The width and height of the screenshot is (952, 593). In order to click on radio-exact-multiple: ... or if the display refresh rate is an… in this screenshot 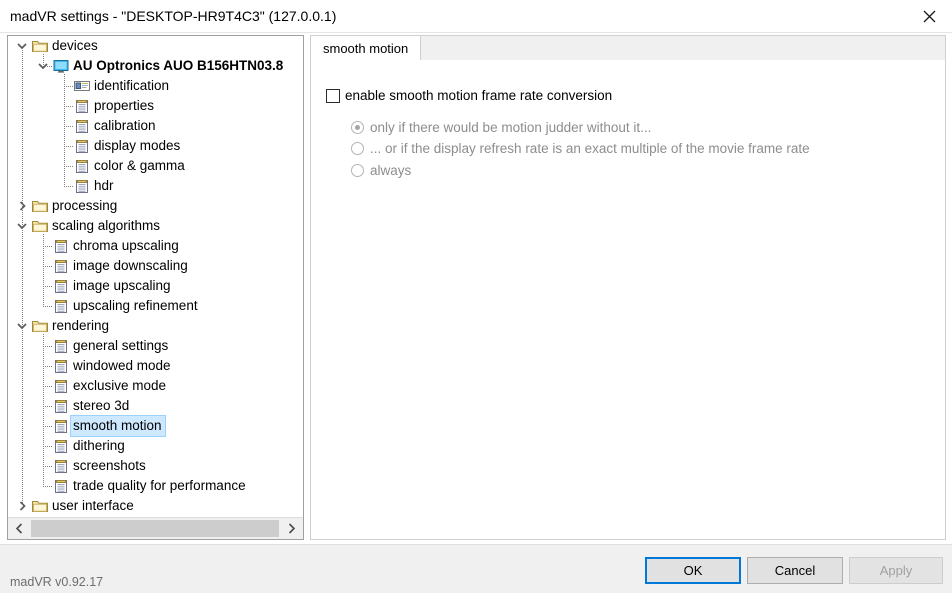, I will do `click(580, 148)`.